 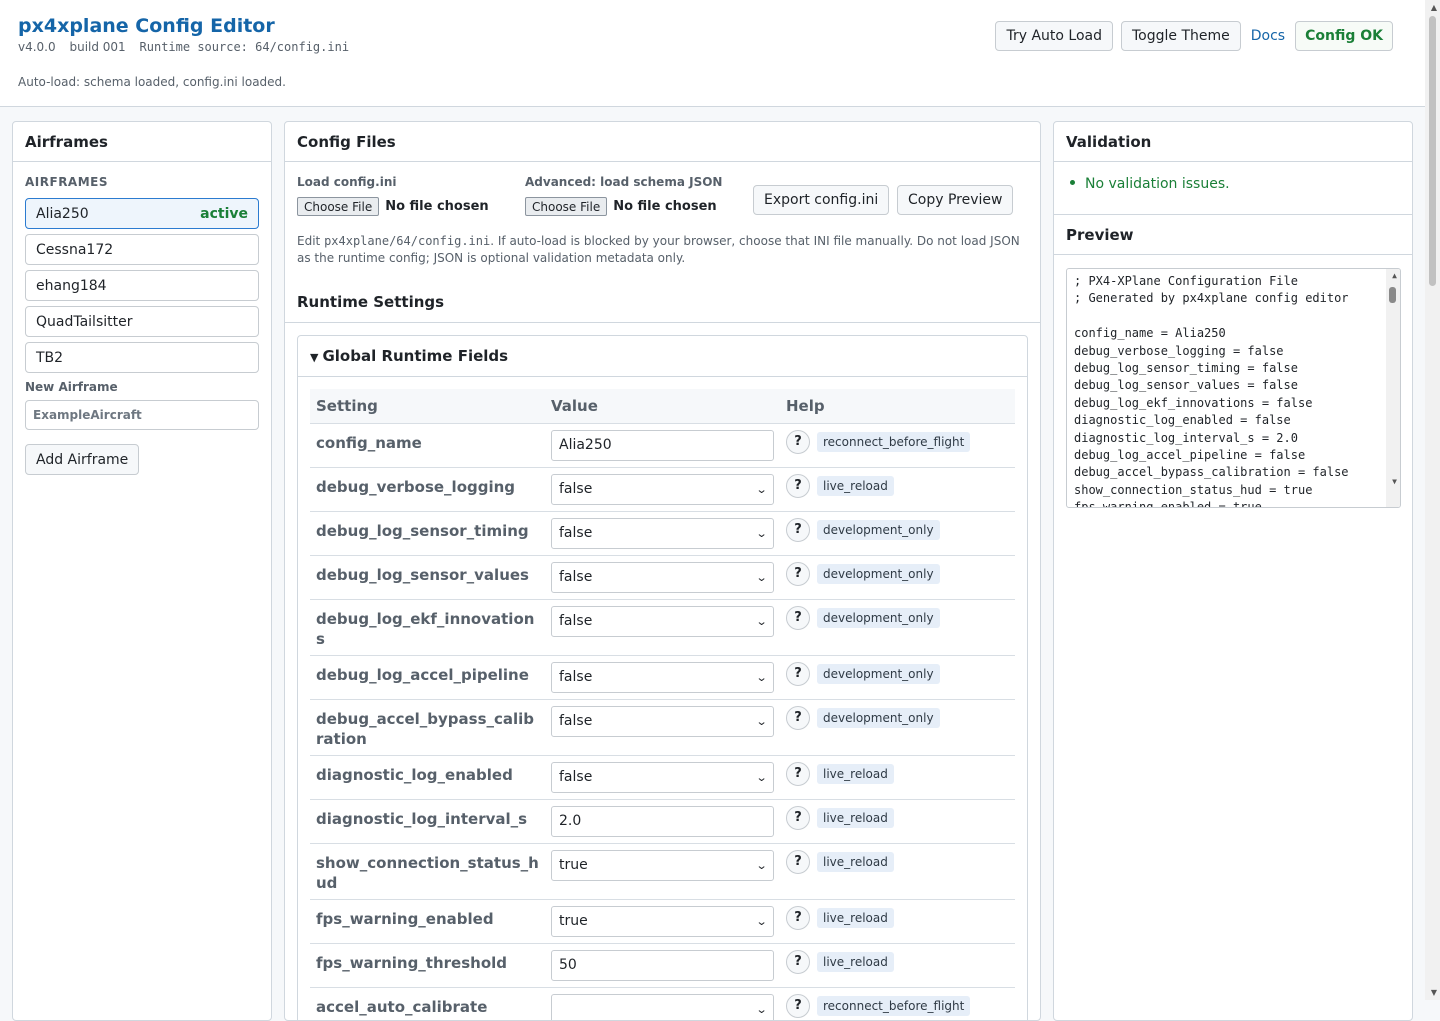 I want to click on setting-value-input: 2.0, so click(x=662, y=821).